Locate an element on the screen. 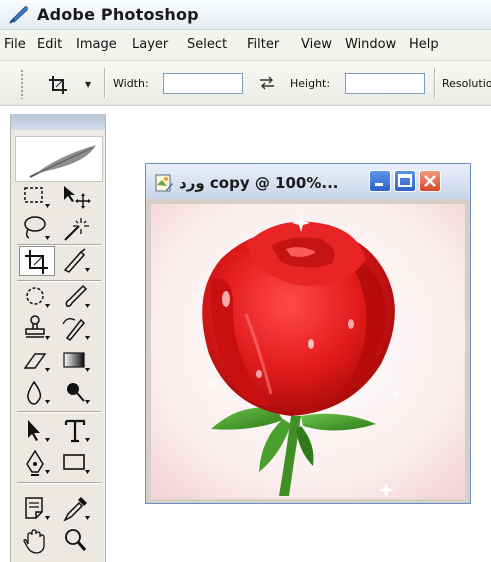 The width and height of the screenshot is (491, 562). history-brush-tool is located at coordinates (77, 329).